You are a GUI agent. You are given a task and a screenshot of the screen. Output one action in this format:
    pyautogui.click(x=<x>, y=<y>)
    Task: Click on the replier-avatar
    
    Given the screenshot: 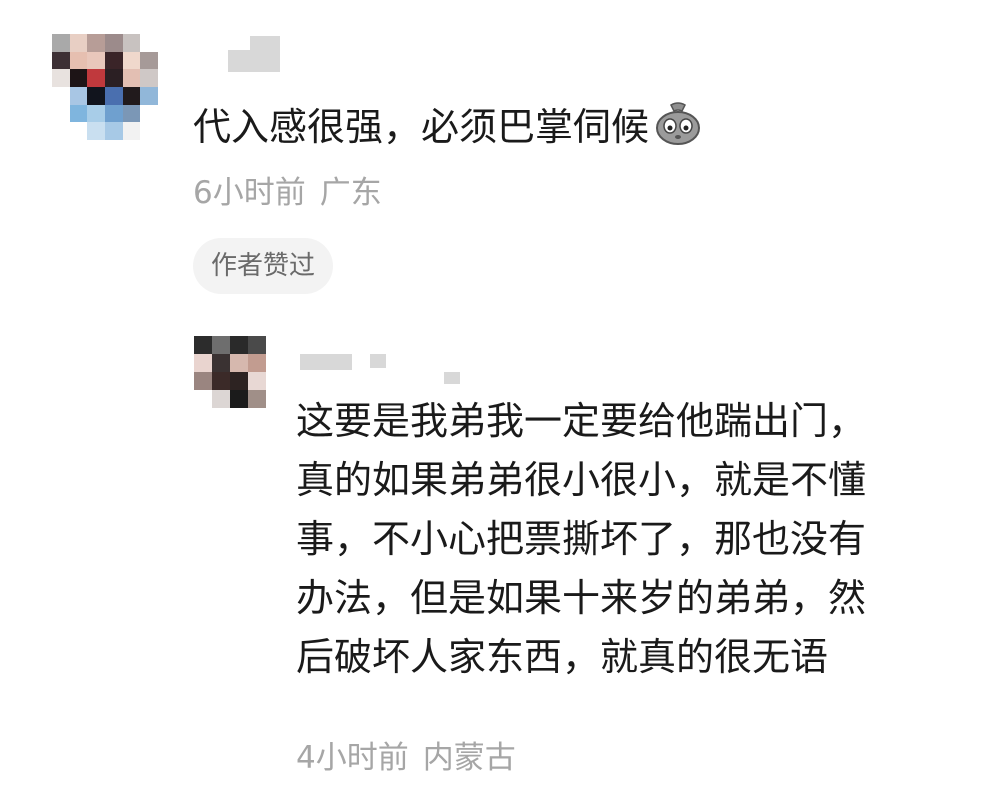 What is the action you would take?
    pyautogui.click(x=230, y=372)
    